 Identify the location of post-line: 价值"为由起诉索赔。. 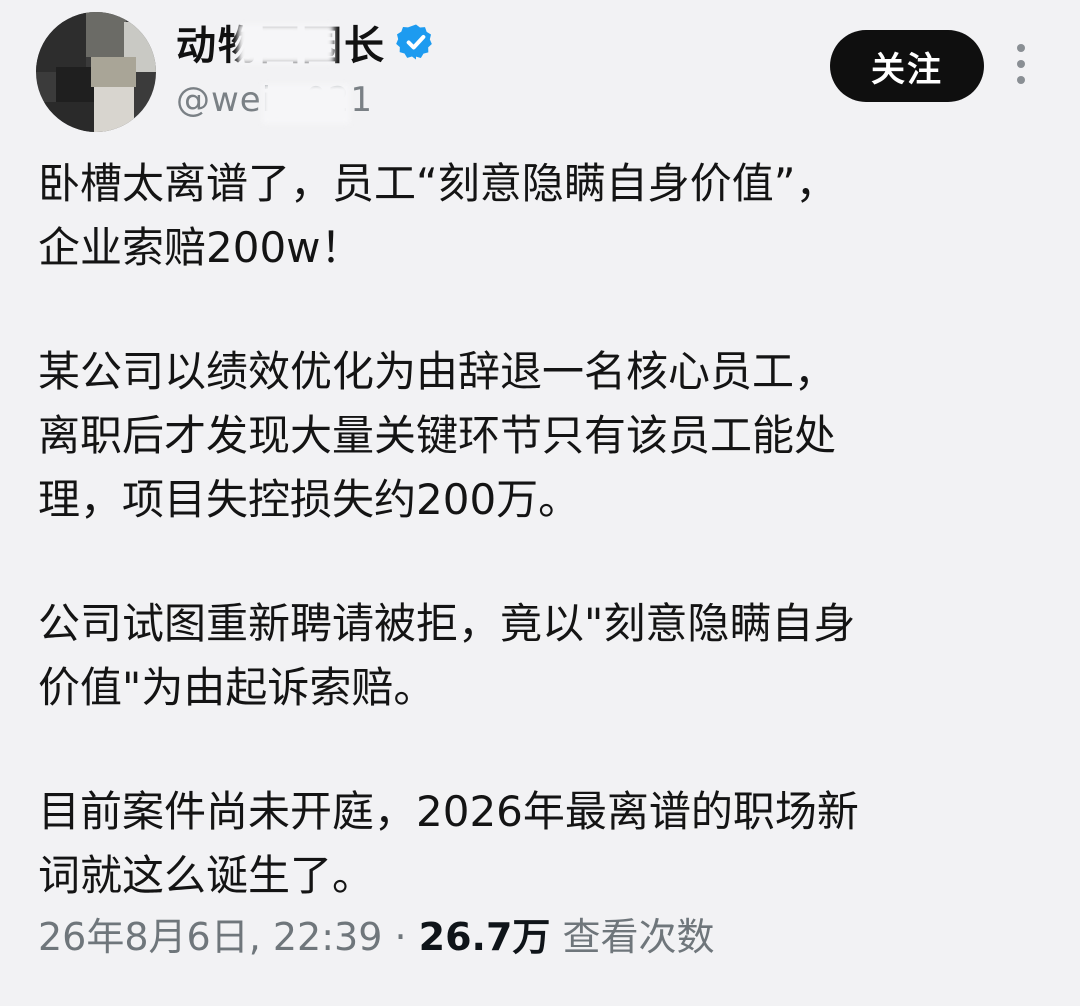
(237, 687).